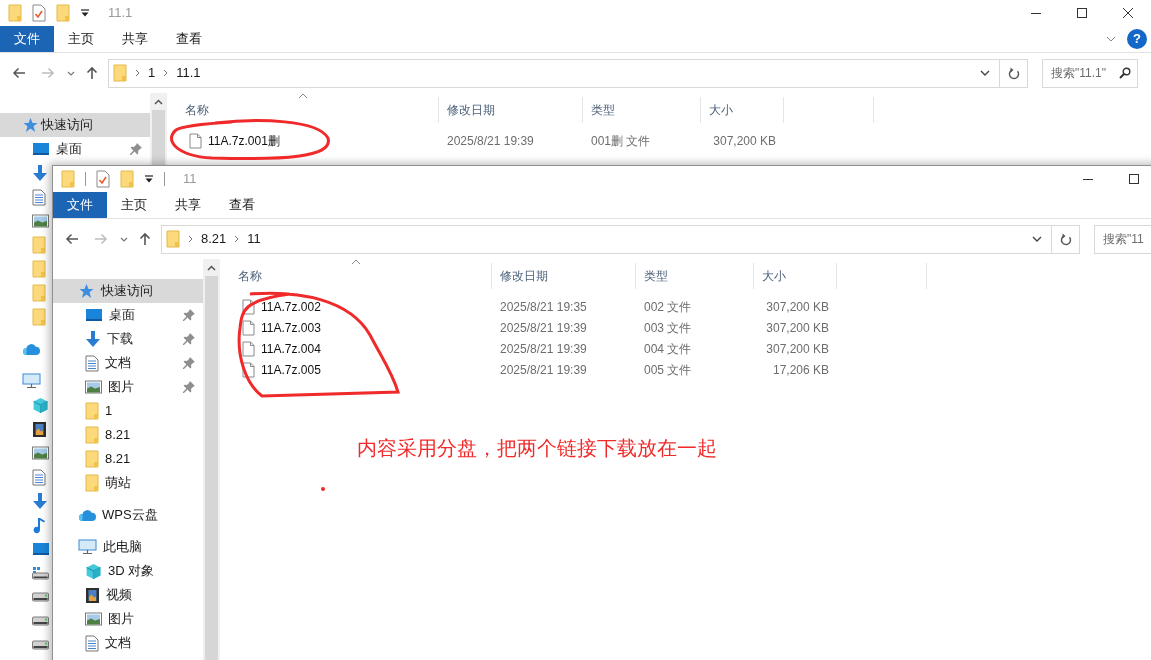 The height and width of the screenshot is (660, 1151). Describe the element at coordinates (214, 239) in the screenshot. I see `breadcrumb: 8.21` at that location.